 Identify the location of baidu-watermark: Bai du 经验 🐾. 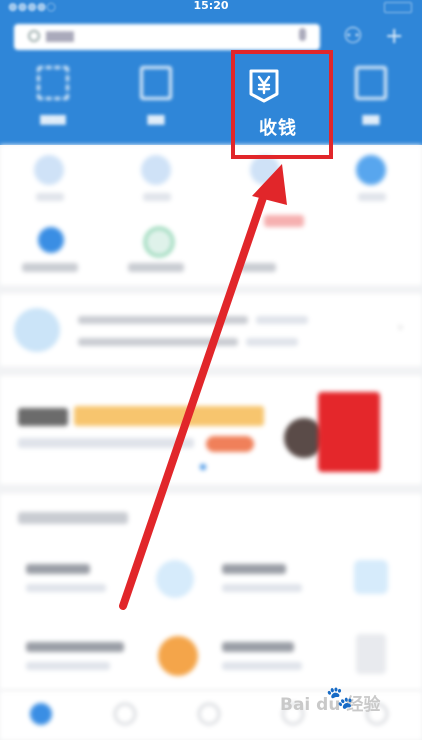
(350, 708).